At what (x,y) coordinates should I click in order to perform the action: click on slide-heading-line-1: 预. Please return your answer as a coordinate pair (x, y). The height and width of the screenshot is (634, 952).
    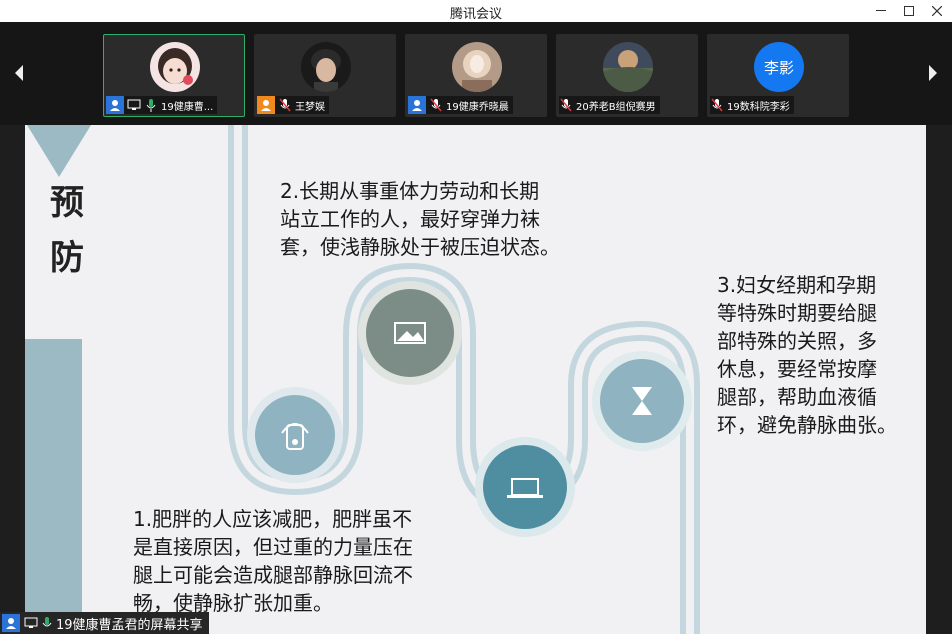
    Looking at the image, I should click on (67, 203).